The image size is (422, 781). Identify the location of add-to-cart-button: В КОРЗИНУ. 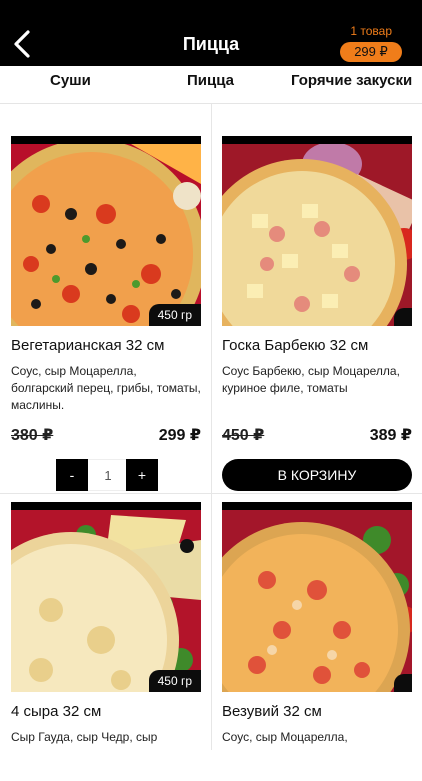
(317, 475).